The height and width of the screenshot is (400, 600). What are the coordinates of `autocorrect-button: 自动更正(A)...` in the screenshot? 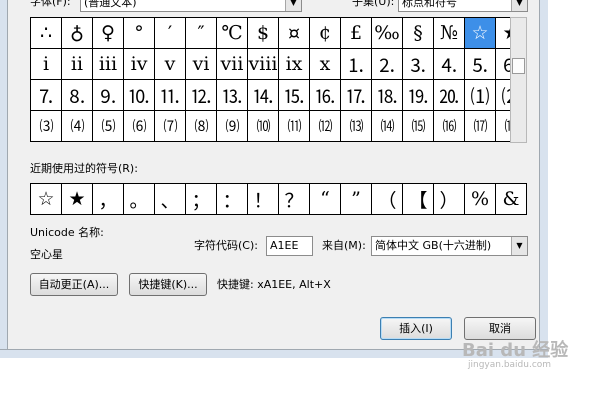 It's located at (74, 284).